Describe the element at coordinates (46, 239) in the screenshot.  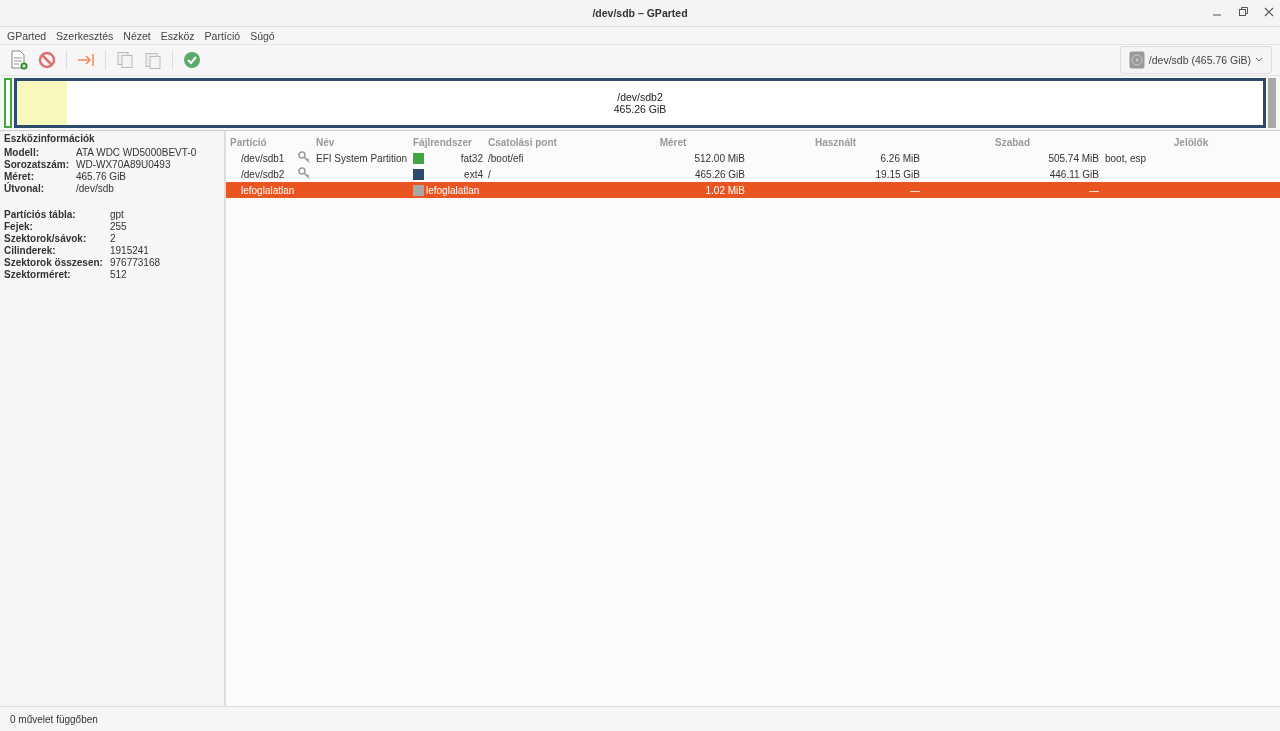
I see `info-label: Szektorok/sávok:` at that location.